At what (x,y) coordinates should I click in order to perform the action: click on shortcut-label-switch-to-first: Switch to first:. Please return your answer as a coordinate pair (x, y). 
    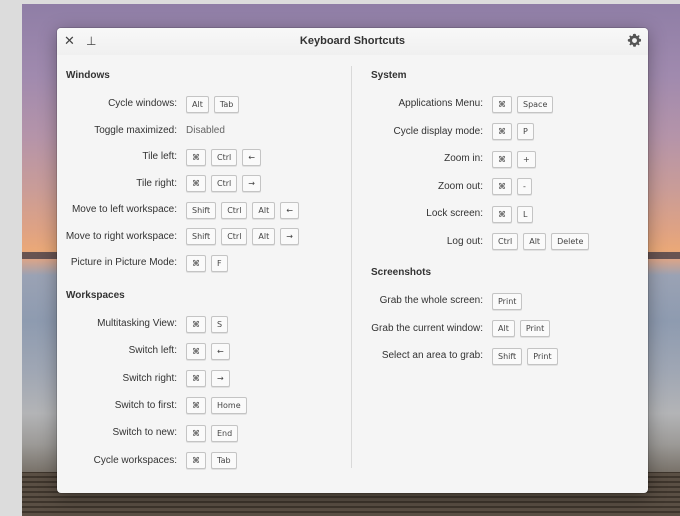
    Looking at the image, I should click on (145, 405).